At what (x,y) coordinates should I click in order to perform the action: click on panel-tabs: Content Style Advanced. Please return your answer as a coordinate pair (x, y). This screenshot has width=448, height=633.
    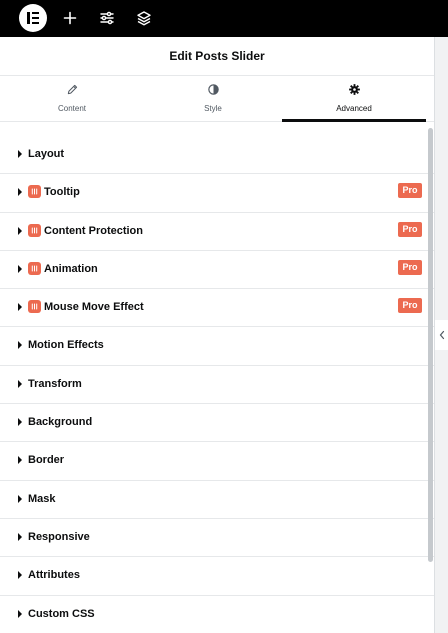
    Looking at the image, I should click on (217, 99).